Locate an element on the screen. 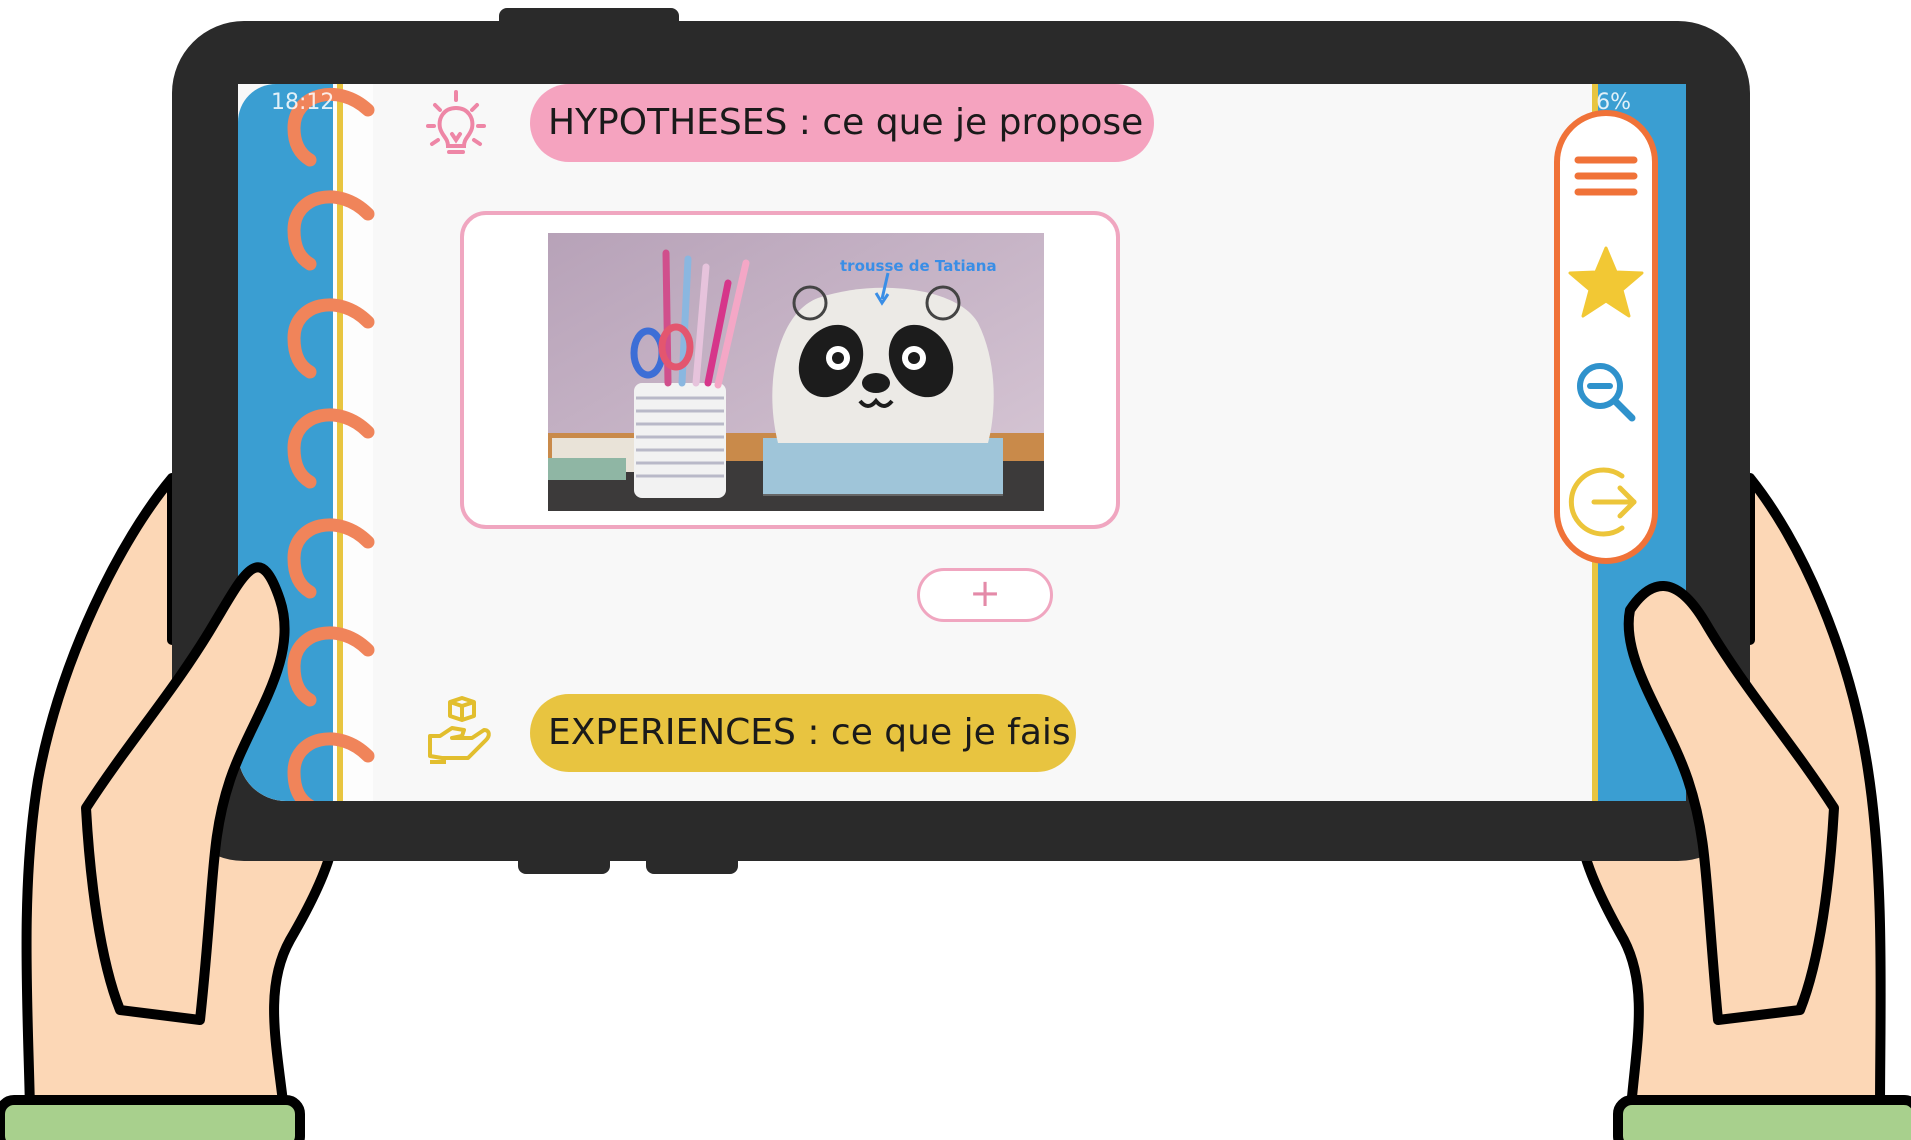 The image size is (1911, 1140). favorite-button is located at coordinates (1606, 282).